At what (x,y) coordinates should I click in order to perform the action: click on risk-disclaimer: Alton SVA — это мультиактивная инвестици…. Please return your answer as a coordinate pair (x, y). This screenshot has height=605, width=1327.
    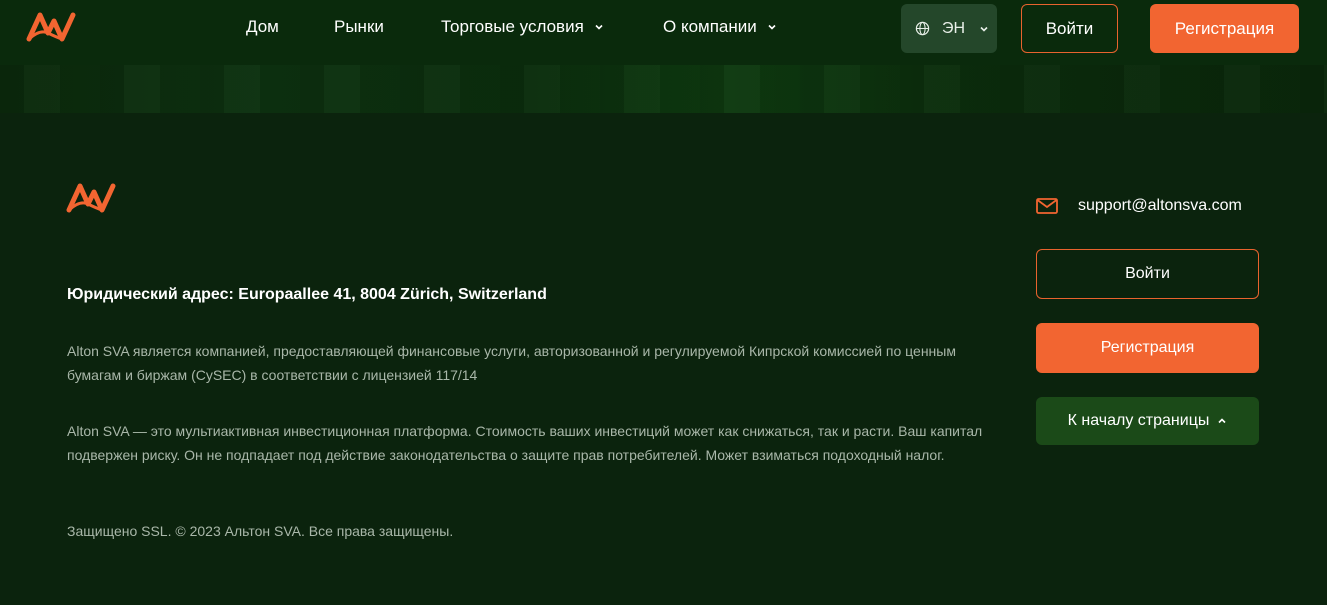
    Looking at the image, I should click on (525, 443).